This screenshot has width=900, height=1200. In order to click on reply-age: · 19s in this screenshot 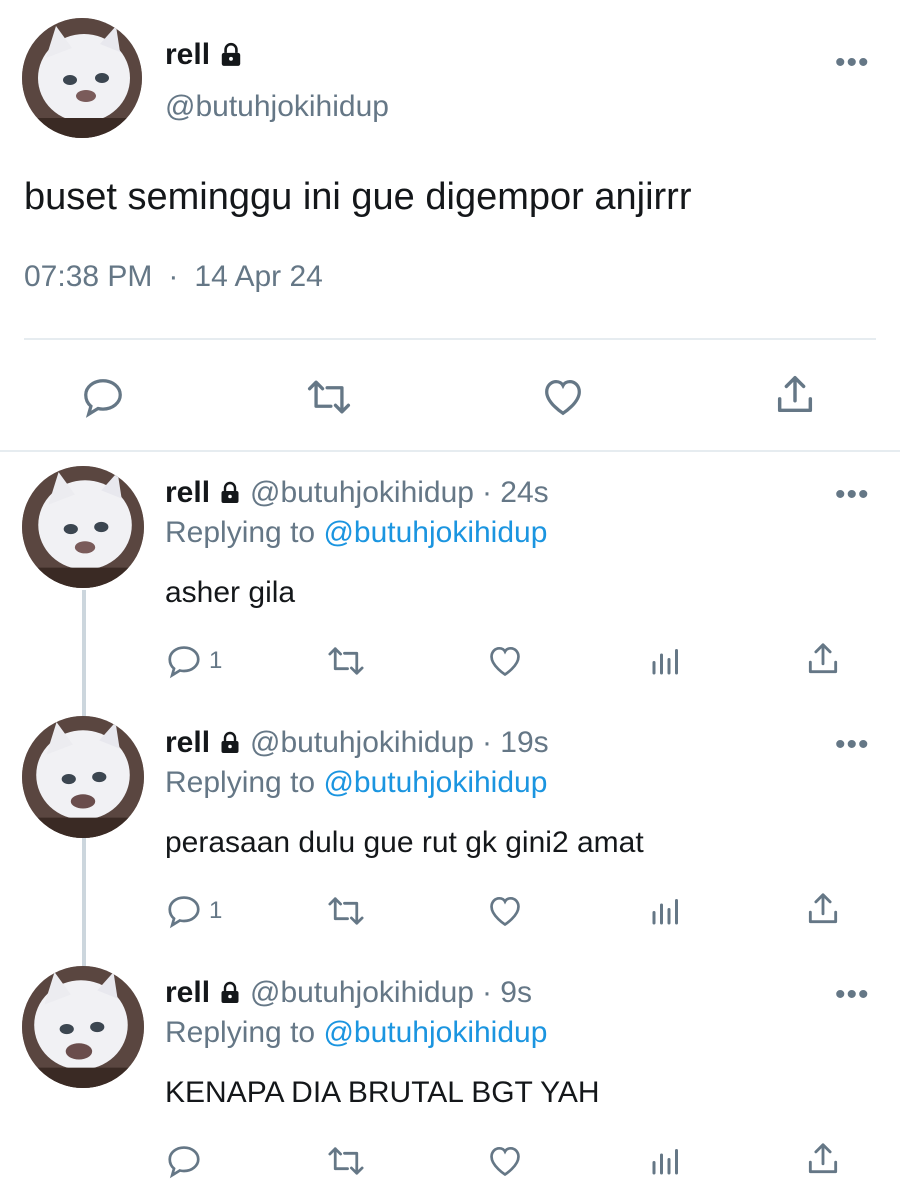, I will do `click(515, 743)`.